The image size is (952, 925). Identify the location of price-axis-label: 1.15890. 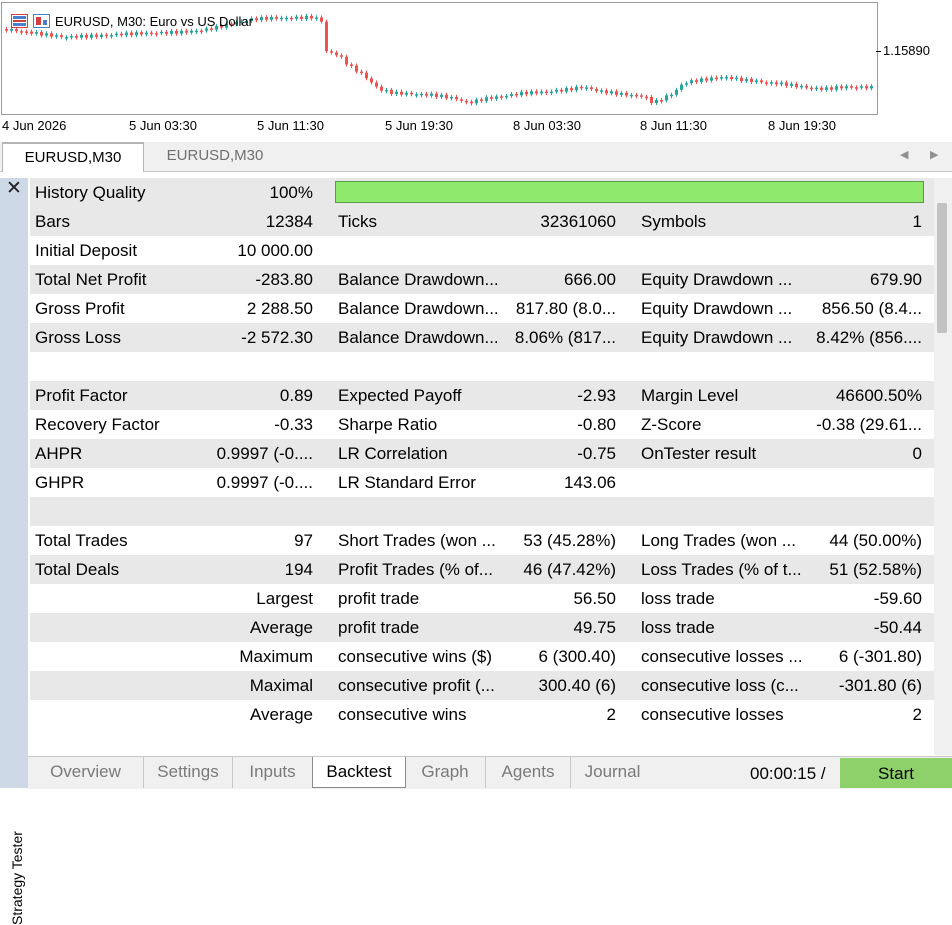
(906, 50).